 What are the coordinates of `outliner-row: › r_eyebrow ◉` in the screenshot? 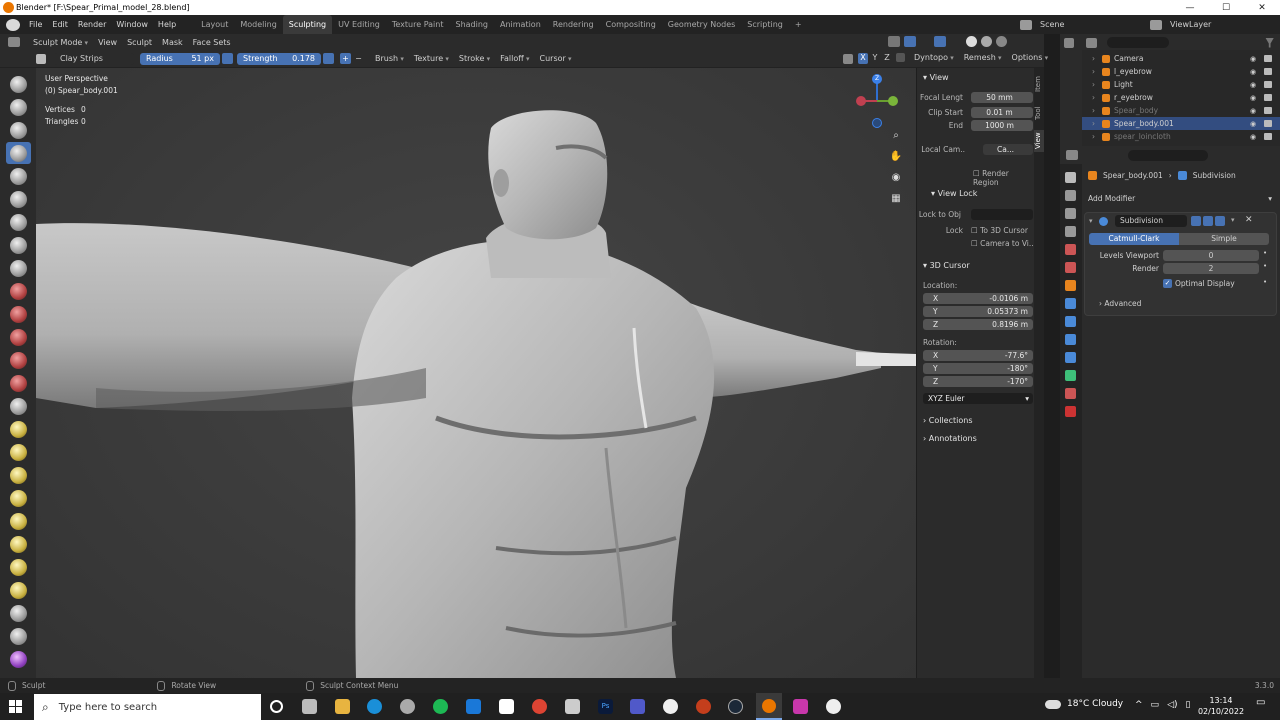 It's located at (1181, 97).